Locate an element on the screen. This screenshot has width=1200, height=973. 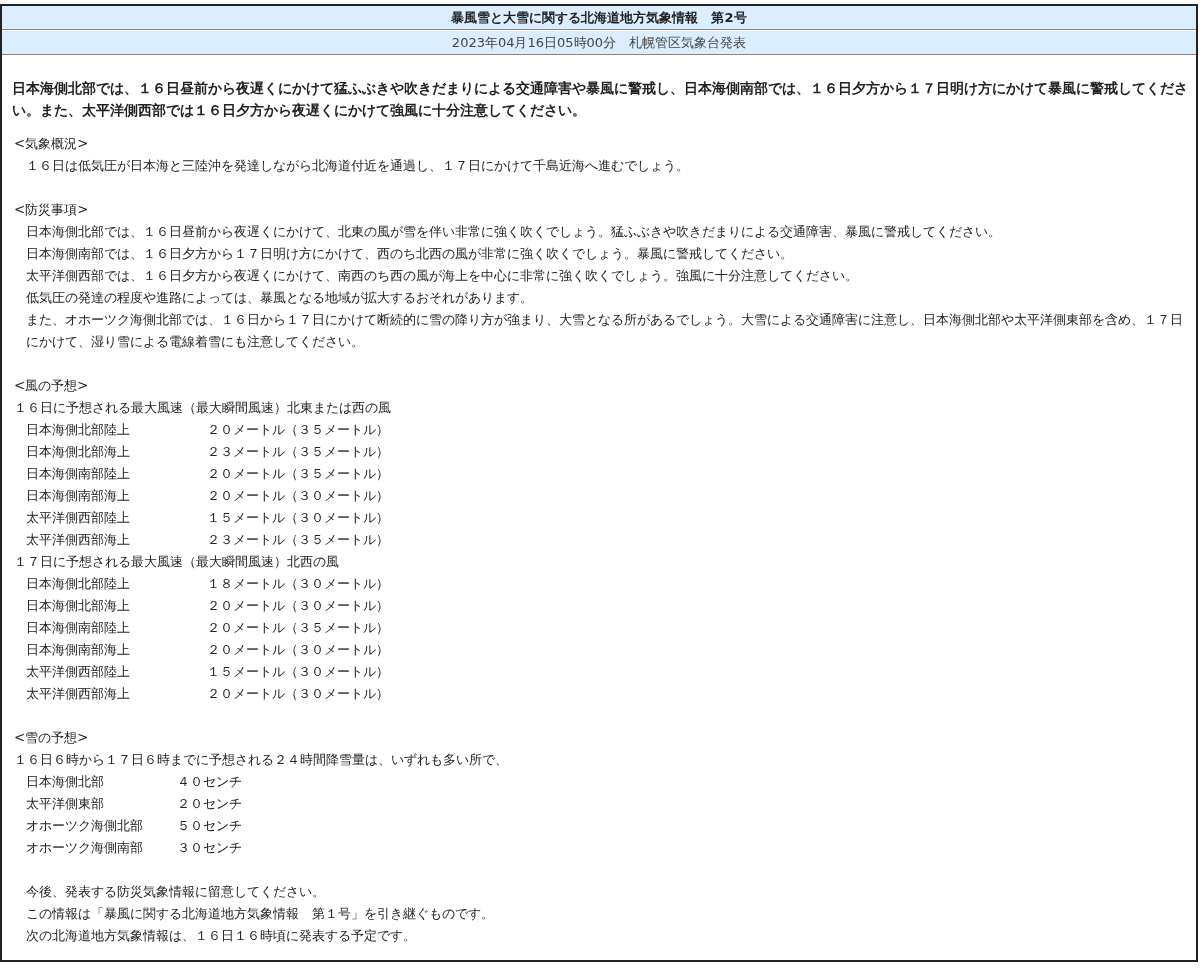
paragraph-text: 日本海側北部では、１６日昼前から夜遅くにかけて、北東の風が雪を伴い非常に強く吹くでしょう。猛ふぶきや吹きだまりによる交通障害、暴風に警戒してください。 is located at coordinates (513, 232).